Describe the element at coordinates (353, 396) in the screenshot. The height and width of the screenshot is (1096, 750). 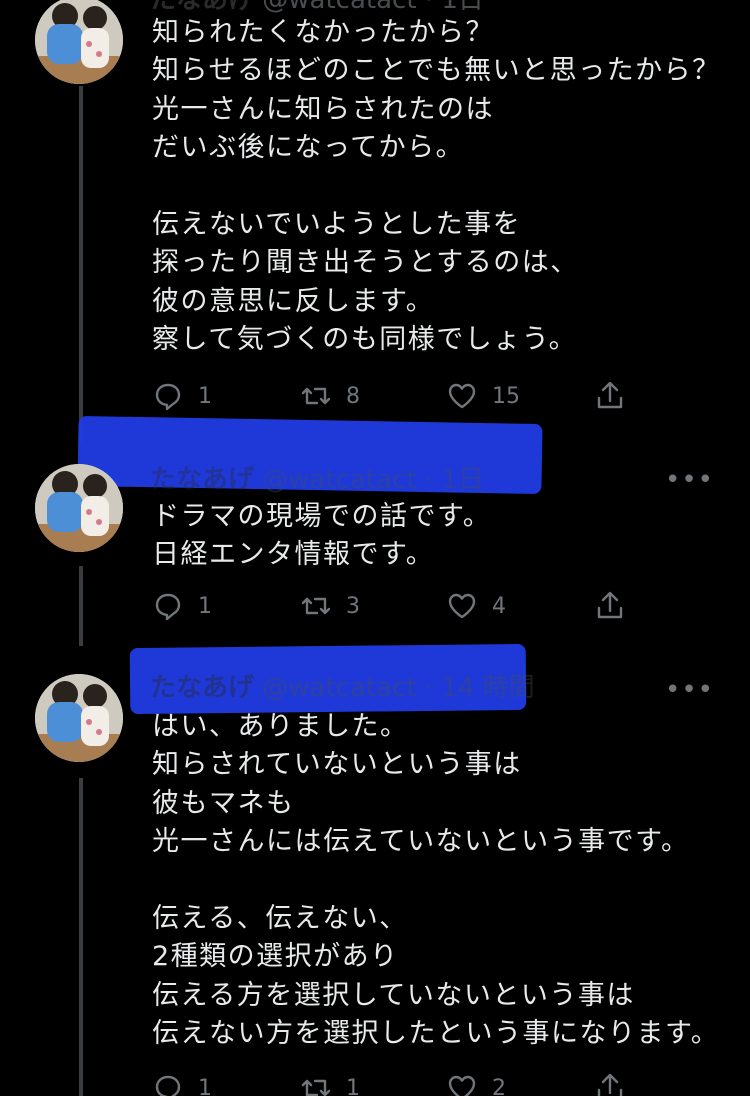
I see `retweet-count: 8` at that location.